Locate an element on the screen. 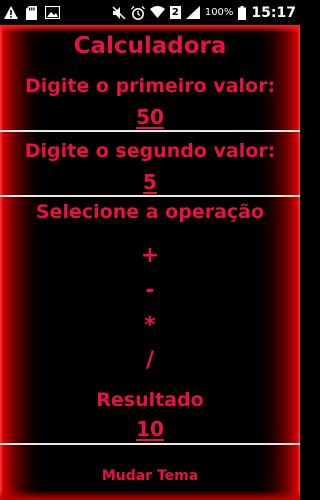  result-label: Resultado is located at coordinates (150, 400).